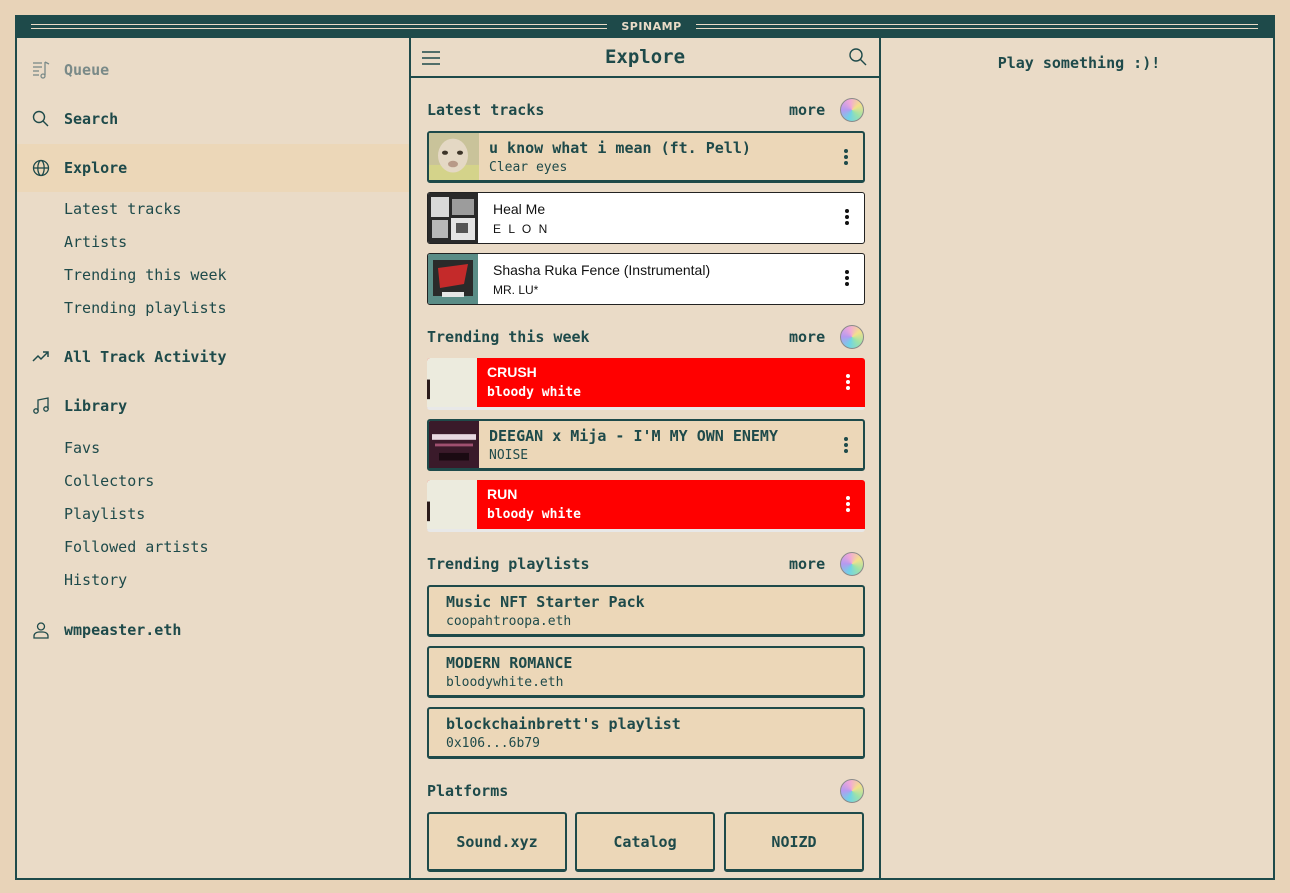 The width and height of the screenshot is (1290, 893). I want to click on user-icon, so click(41, 630).